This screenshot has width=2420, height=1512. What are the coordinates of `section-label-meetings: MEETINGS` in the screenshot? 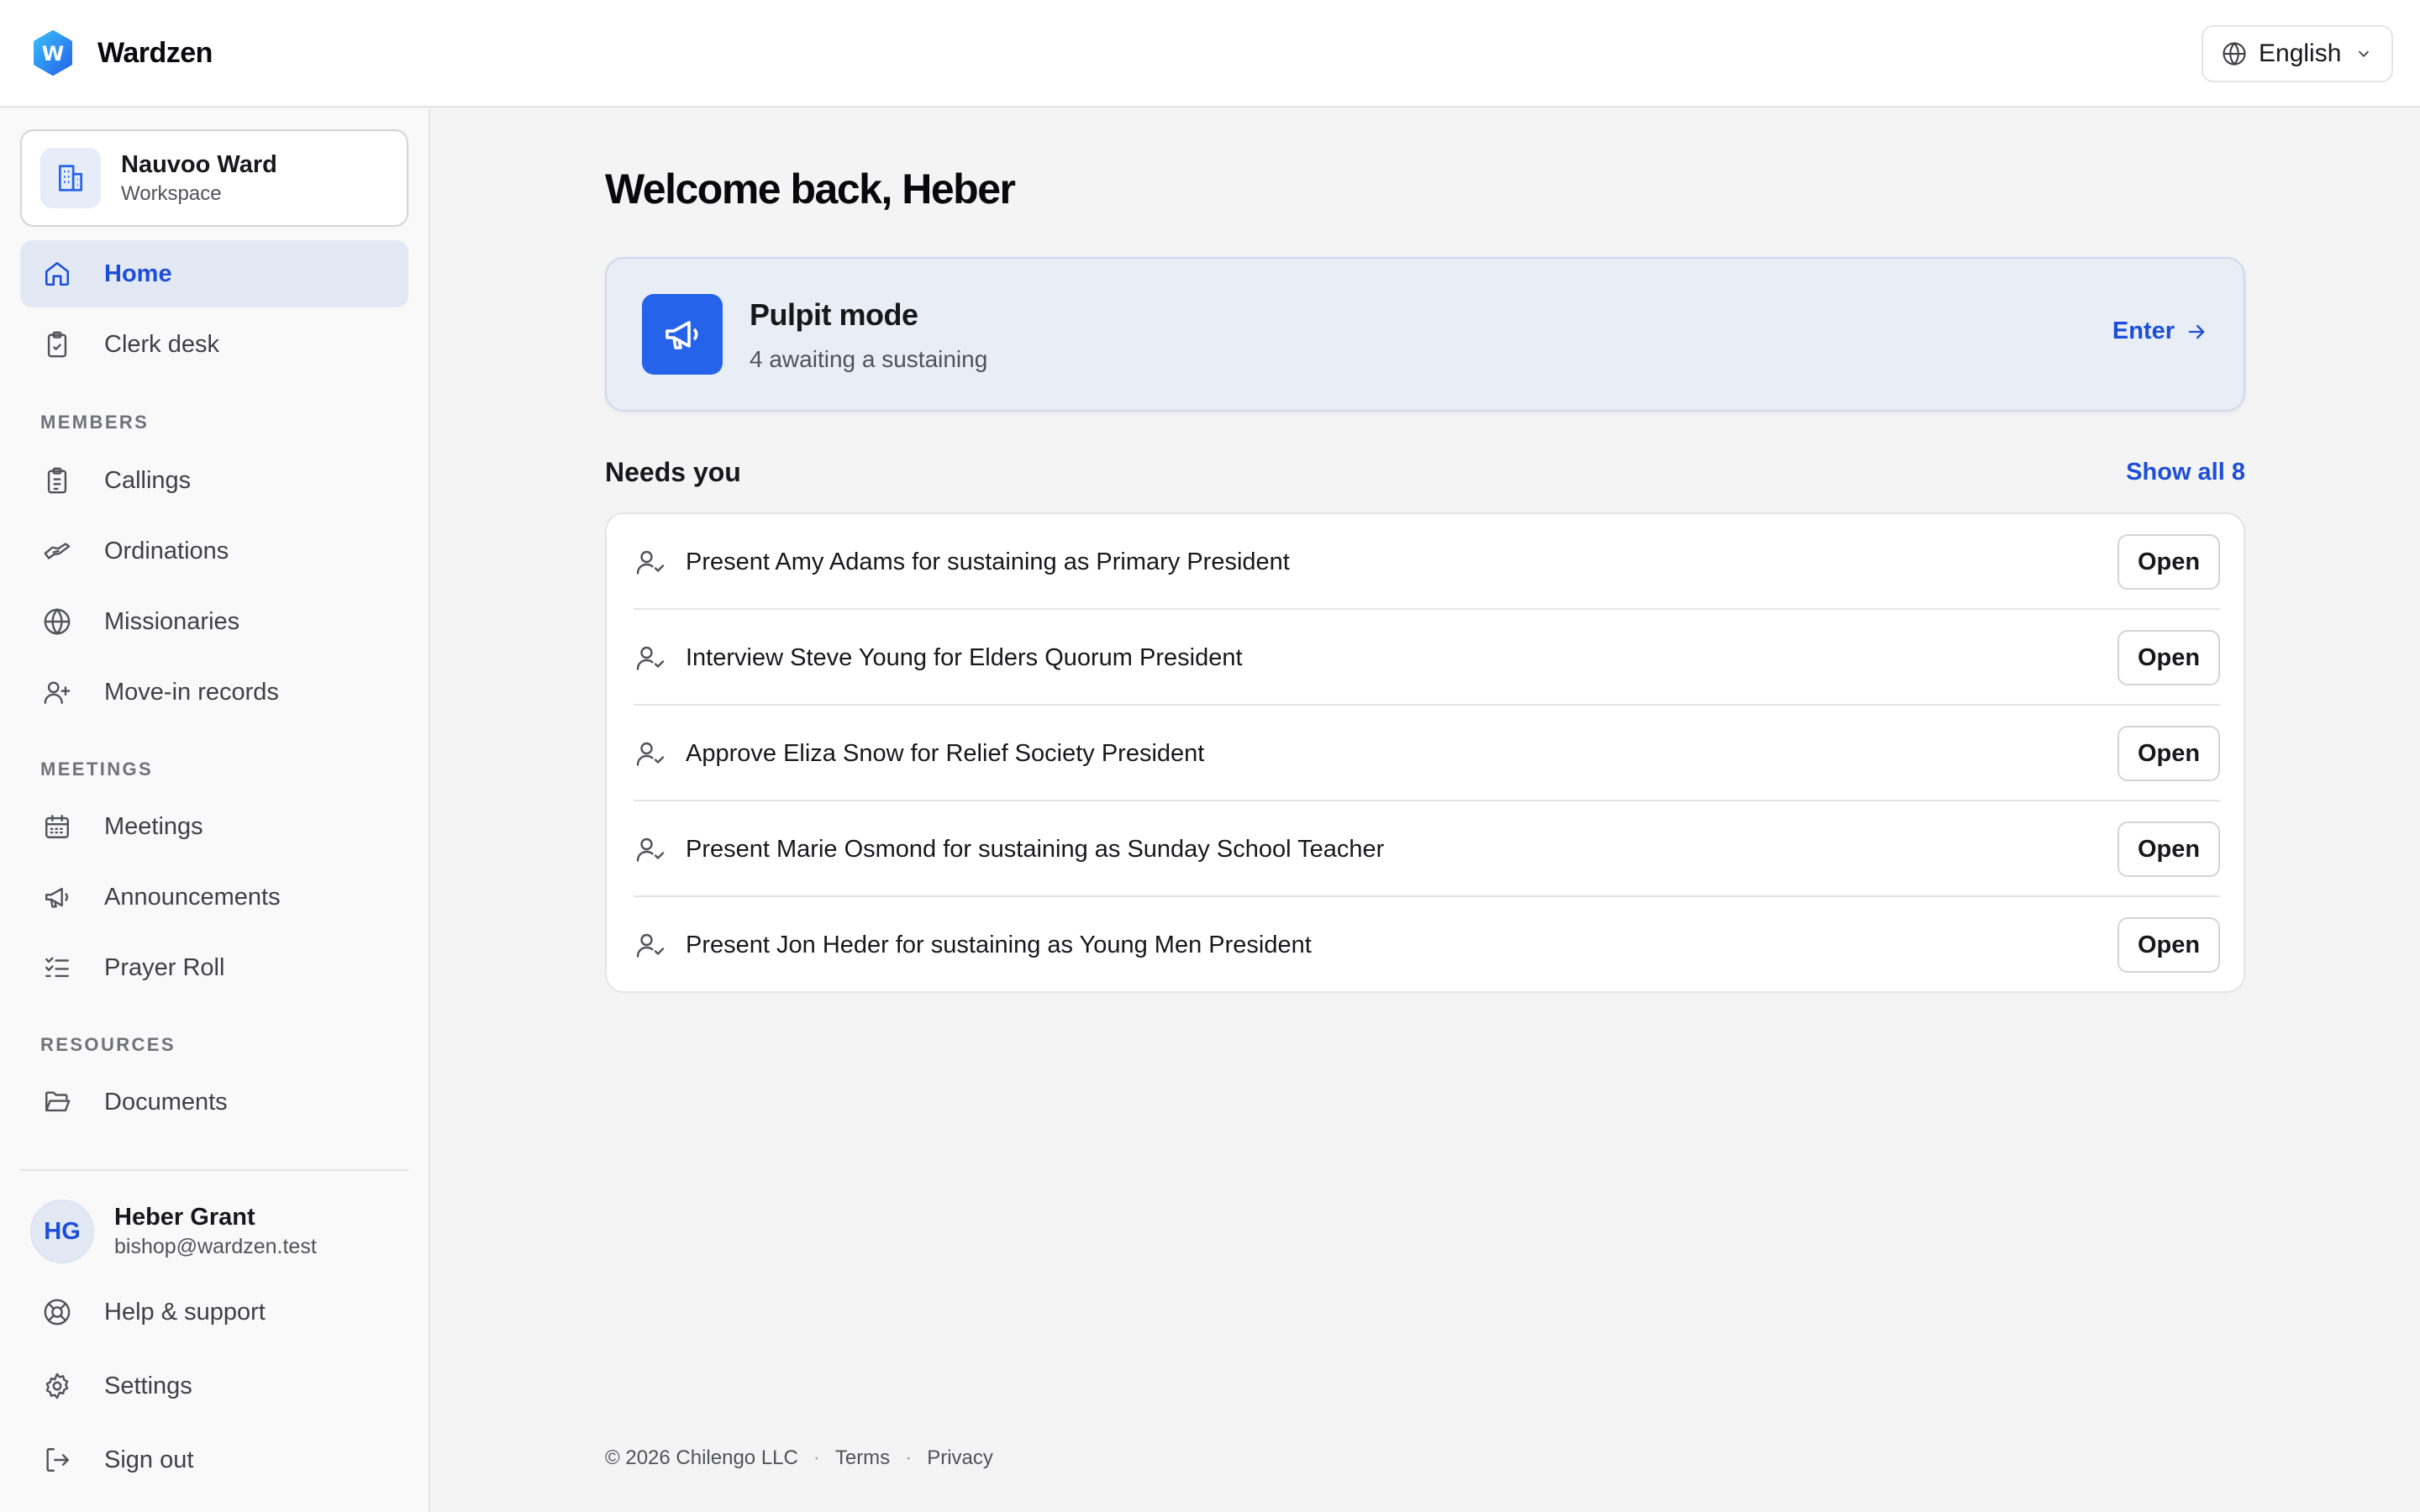 It's located at (97, 769).